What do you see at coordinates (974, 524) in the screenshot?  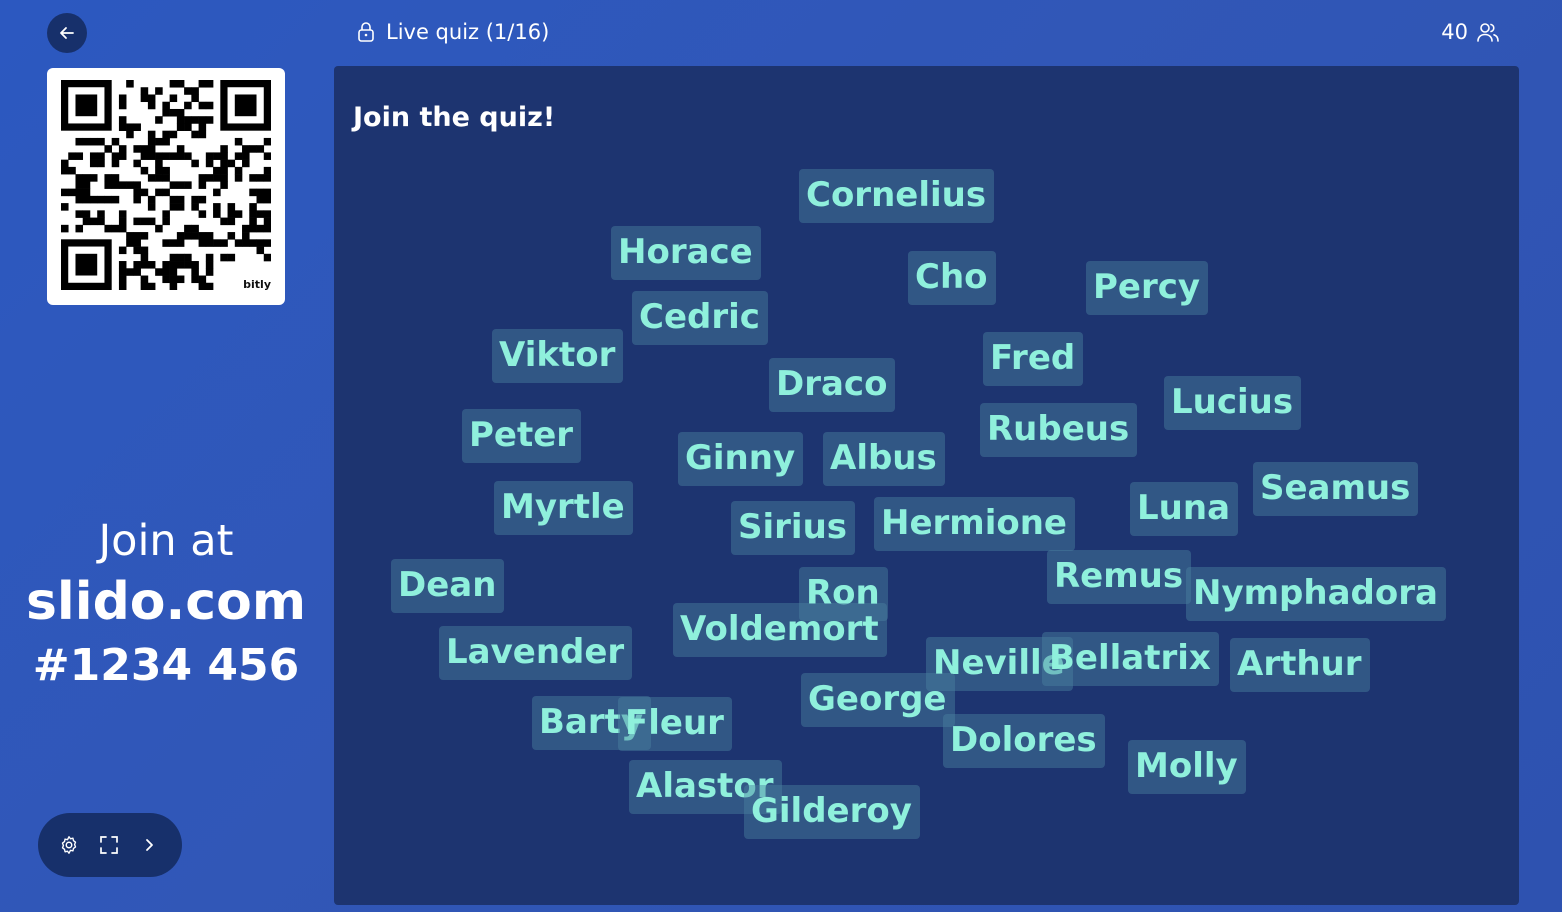 I see `participant-name: Hermione` at bounding box center [974, 524].